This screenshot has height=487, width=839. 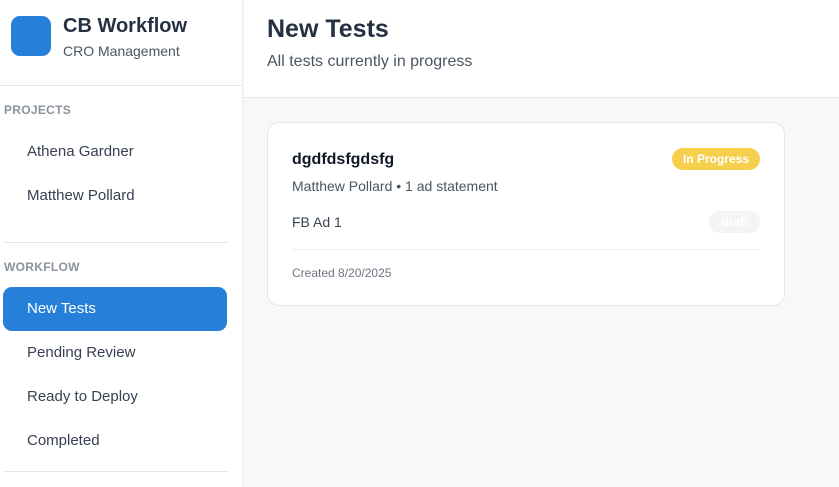 What do you see at coordinates (343, 159) in the screenshot?
I see `test-name: dgdfdsfgdsfg` at bounding box center [343, 159].